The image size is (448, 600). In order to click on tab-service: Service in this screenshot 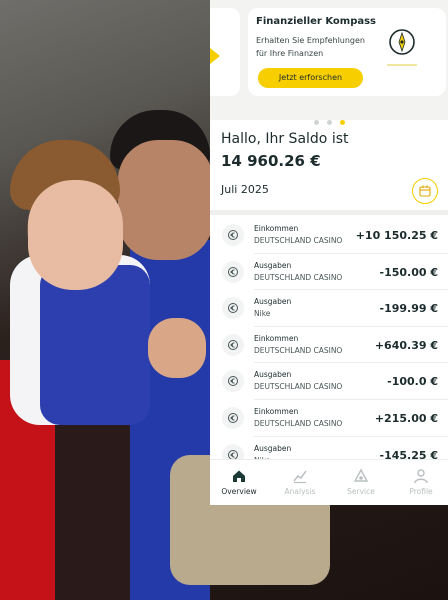, I will do `click(361, 482)`.